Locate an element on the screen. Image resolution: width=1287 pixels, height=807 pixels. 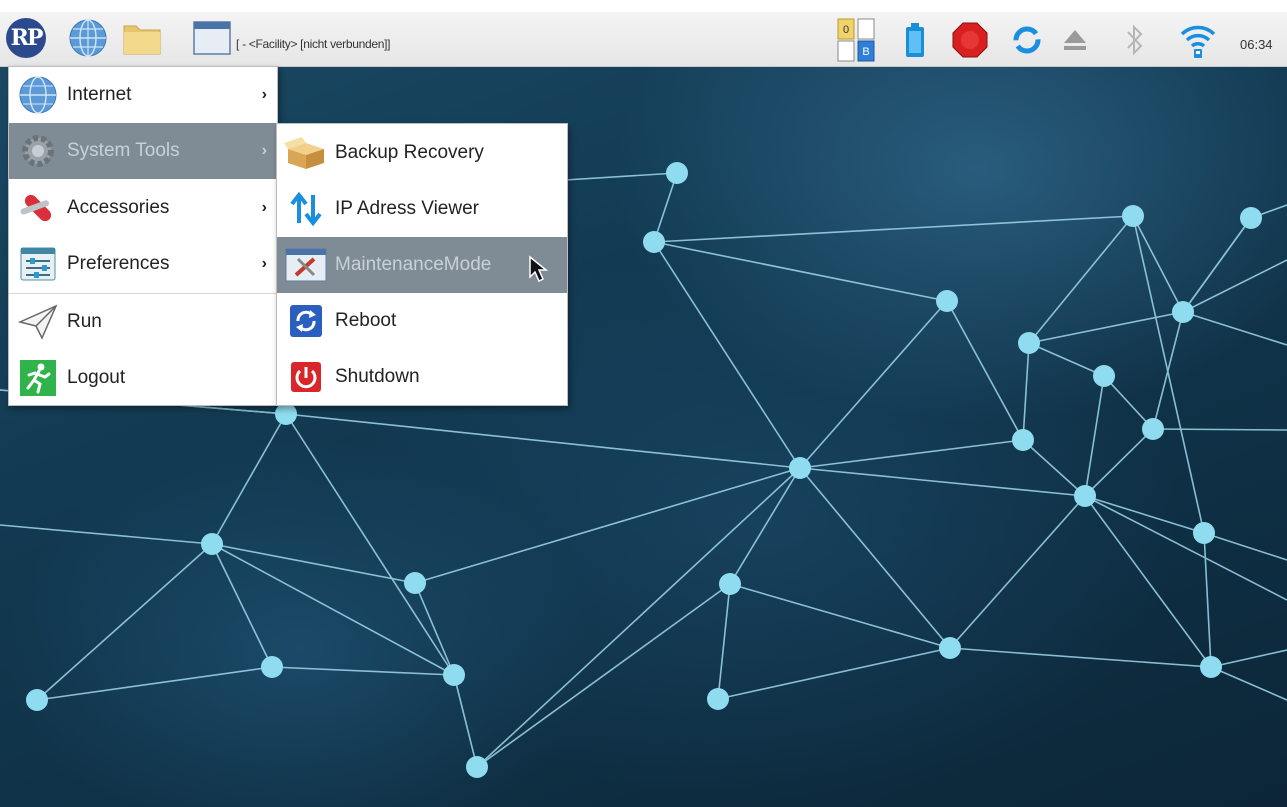
taskbar-window-button is located at coordinates (212, 38).